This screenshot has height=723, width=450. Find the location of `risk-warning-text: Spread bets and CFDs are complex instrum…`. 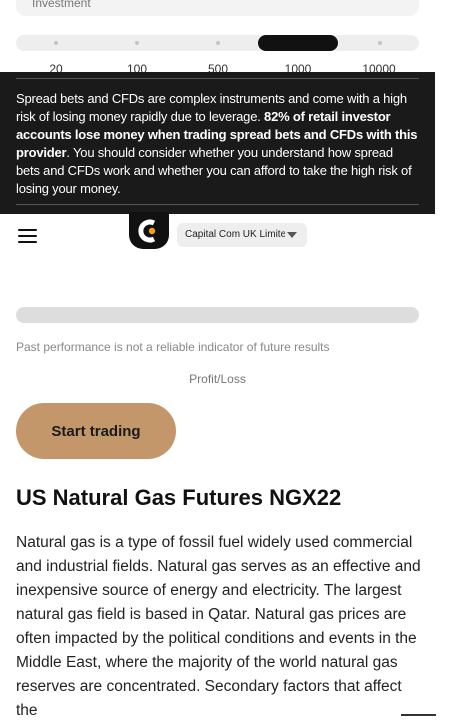

risk-warning-text: Spread bets and CFDs are complex instrum… is located at coordinates (217, 144).